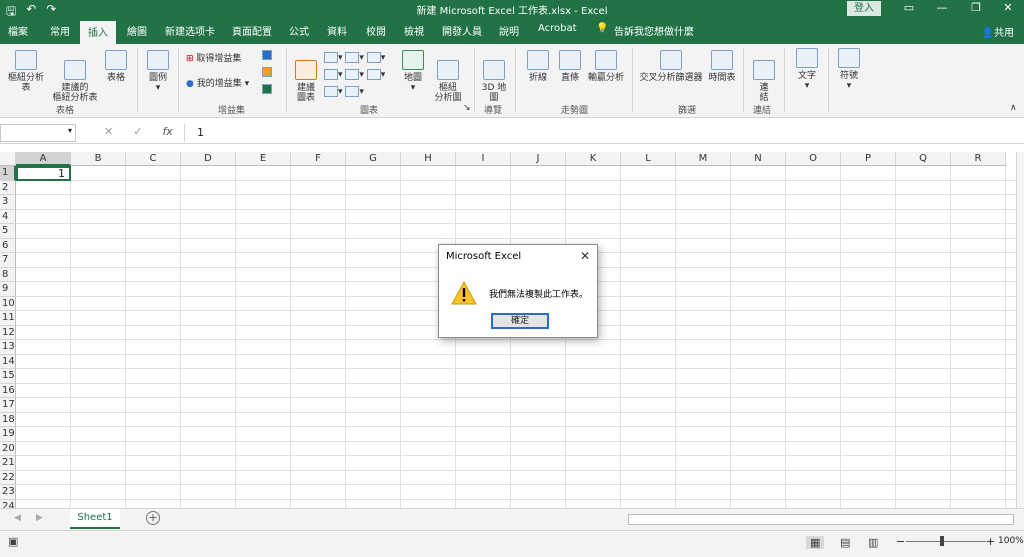  What do you see at coordinates (75, 76) in the screenshot?
I see `recommended-pivot-button: 建議的 樞紐分析表` at bounding box center [75, 76].